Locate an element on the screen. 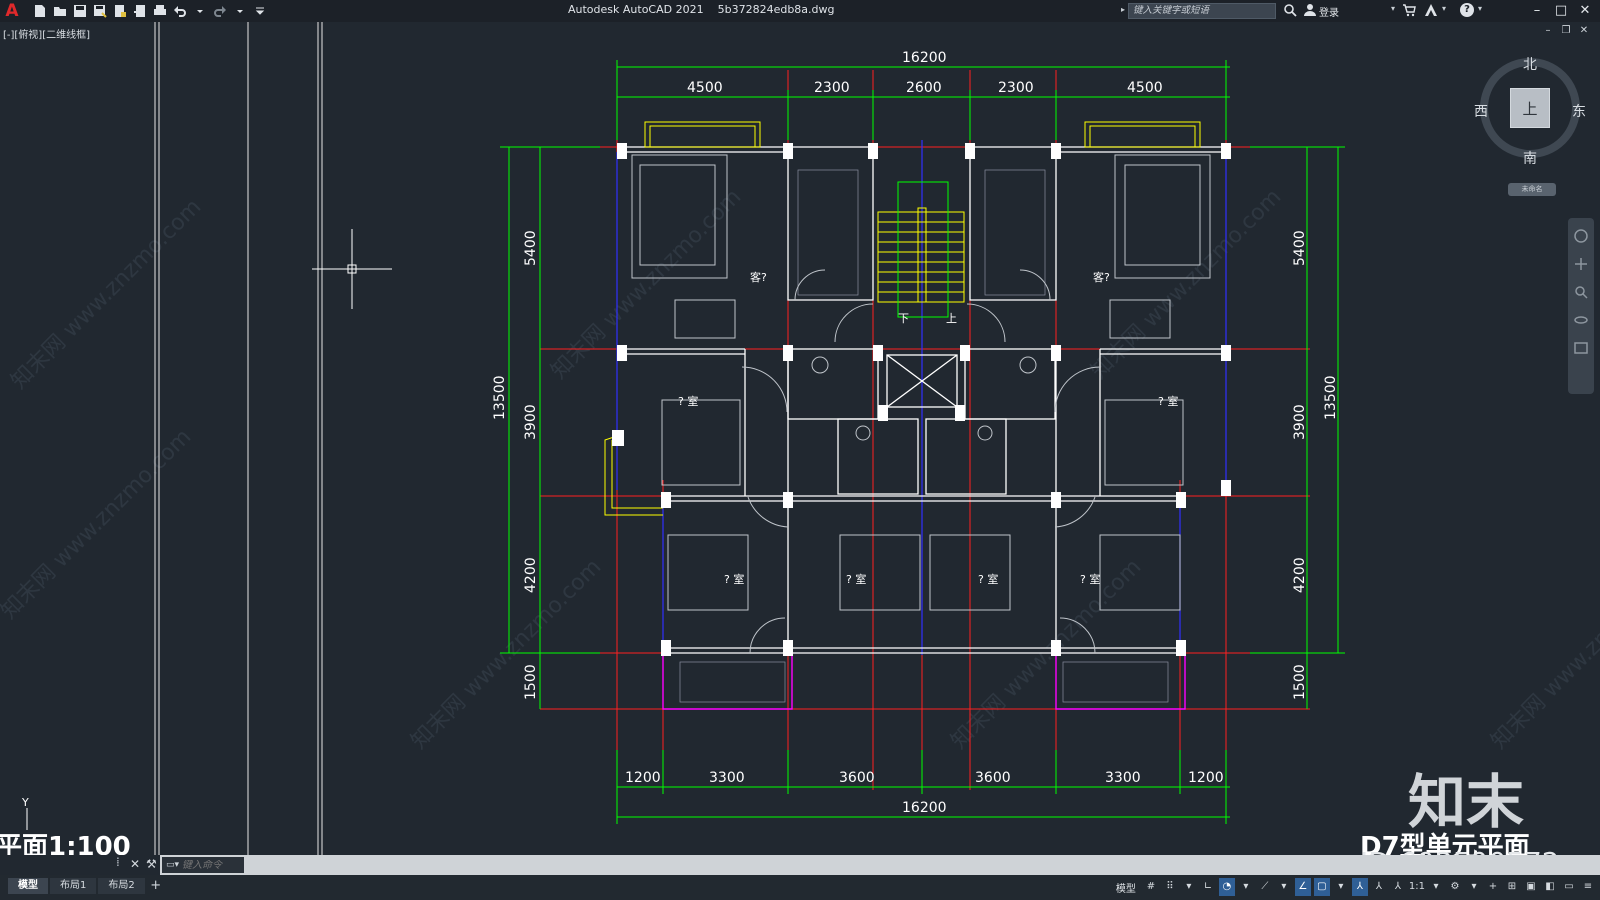  open-web-icon is located at coordinates (120, 11).